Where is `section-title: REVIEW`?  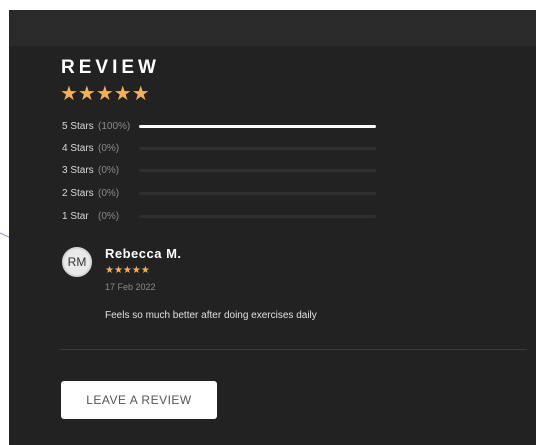
section-title: REVIEW is located at coordinates (110, 67).